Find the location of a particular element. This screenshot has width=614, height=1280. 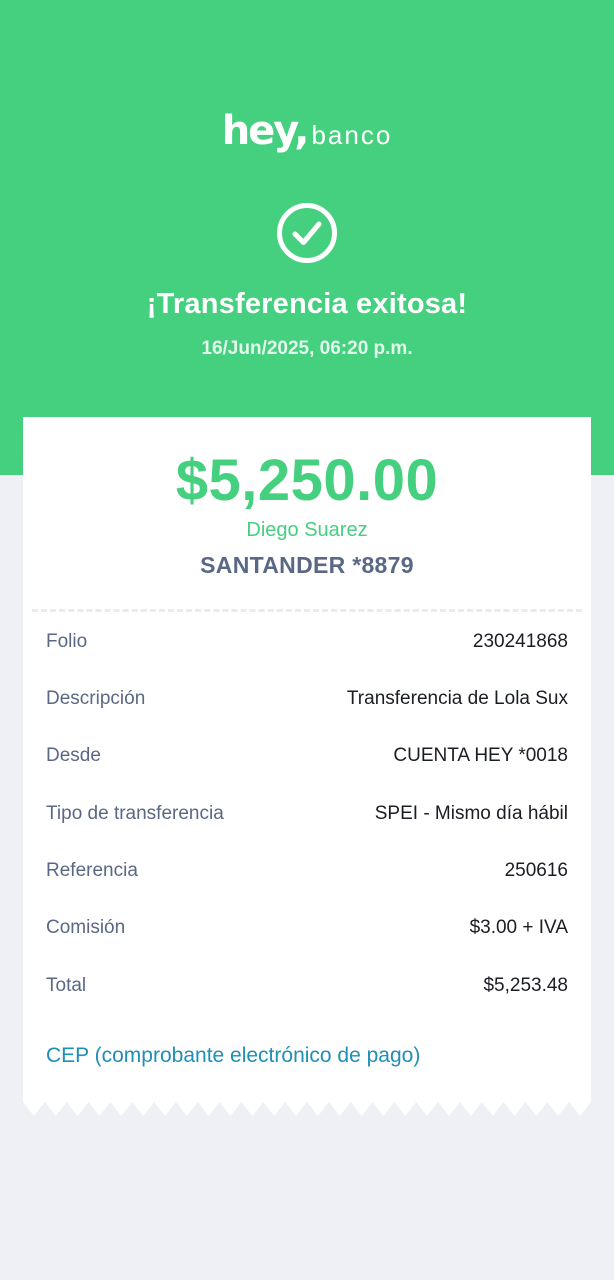

dashed-divider is located at coordinates (307, 610).